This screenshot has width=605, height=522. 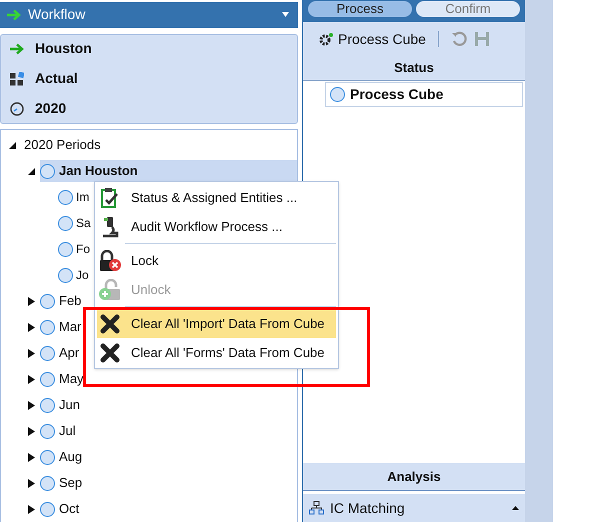 What do you see at coordinates (73, 275) in the screenshot?
I see `tree-item: Jo` at bounding box center [73, 275].